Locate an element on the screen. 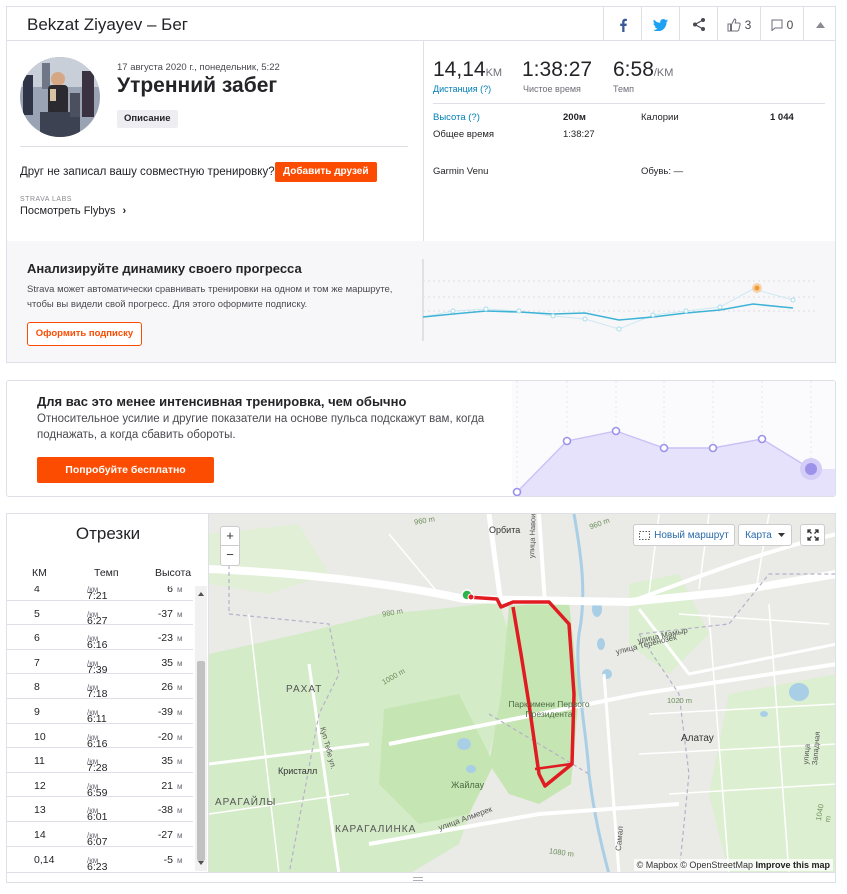 The height and width of the screenshot is (894, 847). table-row: 4 7:21 /км 6 м is located at coordinates (100, 594).